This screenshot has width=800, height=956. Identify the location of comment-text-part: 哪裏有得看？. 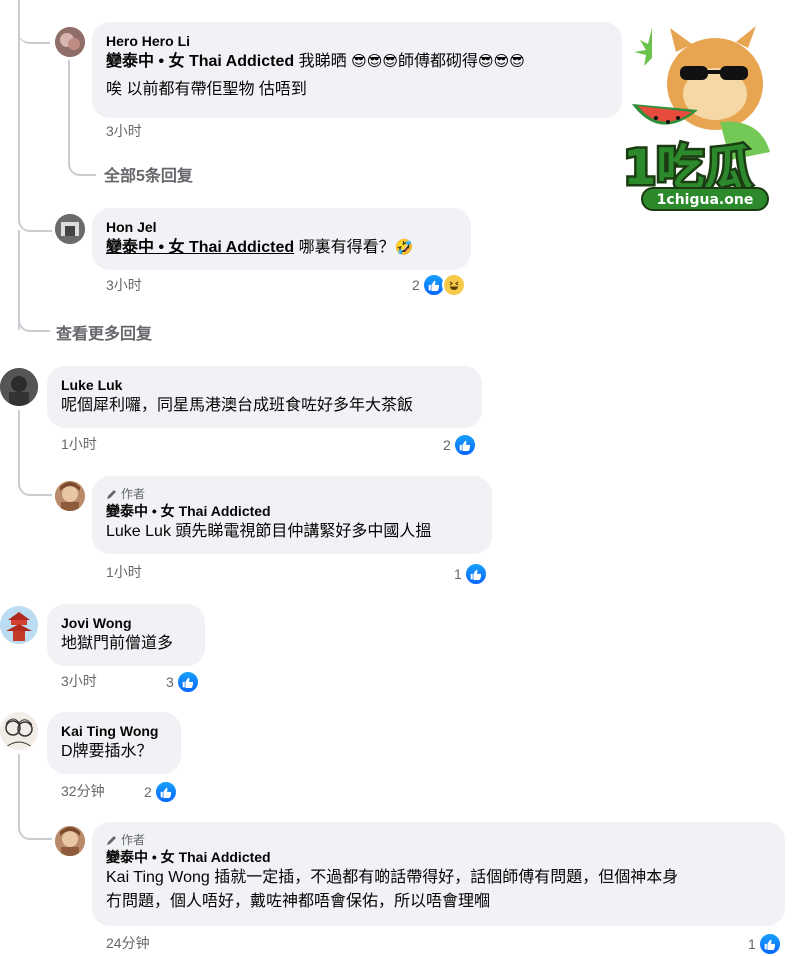
(346, 247).